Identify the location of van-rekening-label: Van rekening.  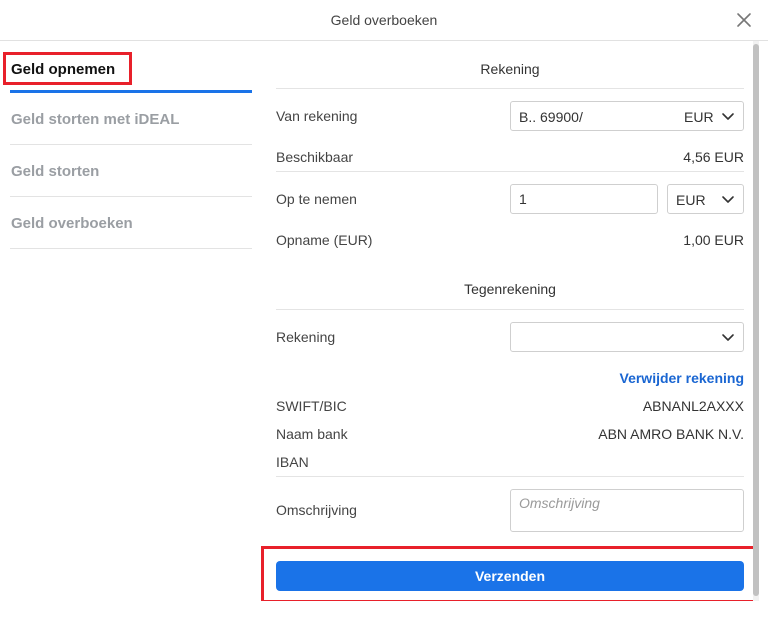
(317, 116).